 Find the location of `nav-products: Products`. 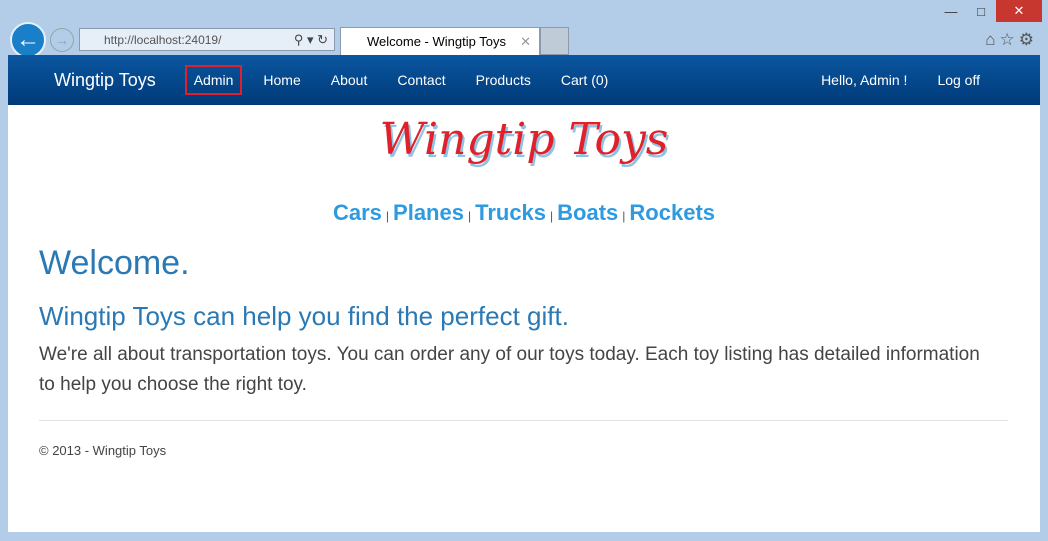

nav-products: Products is located at coordinates (503, 80).